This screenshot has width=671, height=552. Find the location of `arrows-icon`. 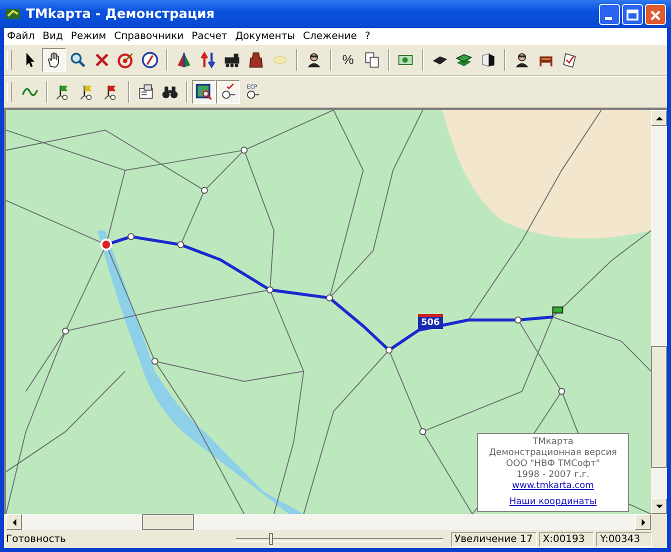

arrows-icon is located at coordinates (208, 60).